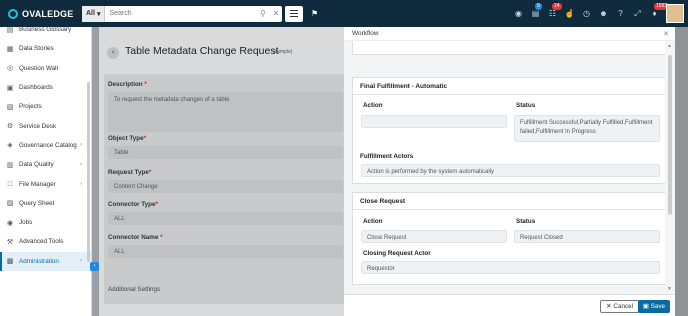 This screenshot has width=688, height=316. What do you see at coordinates (623, 306) in the screenshot?
I see `cancel-button-label: Cancel` at bounding box center [623, 306].